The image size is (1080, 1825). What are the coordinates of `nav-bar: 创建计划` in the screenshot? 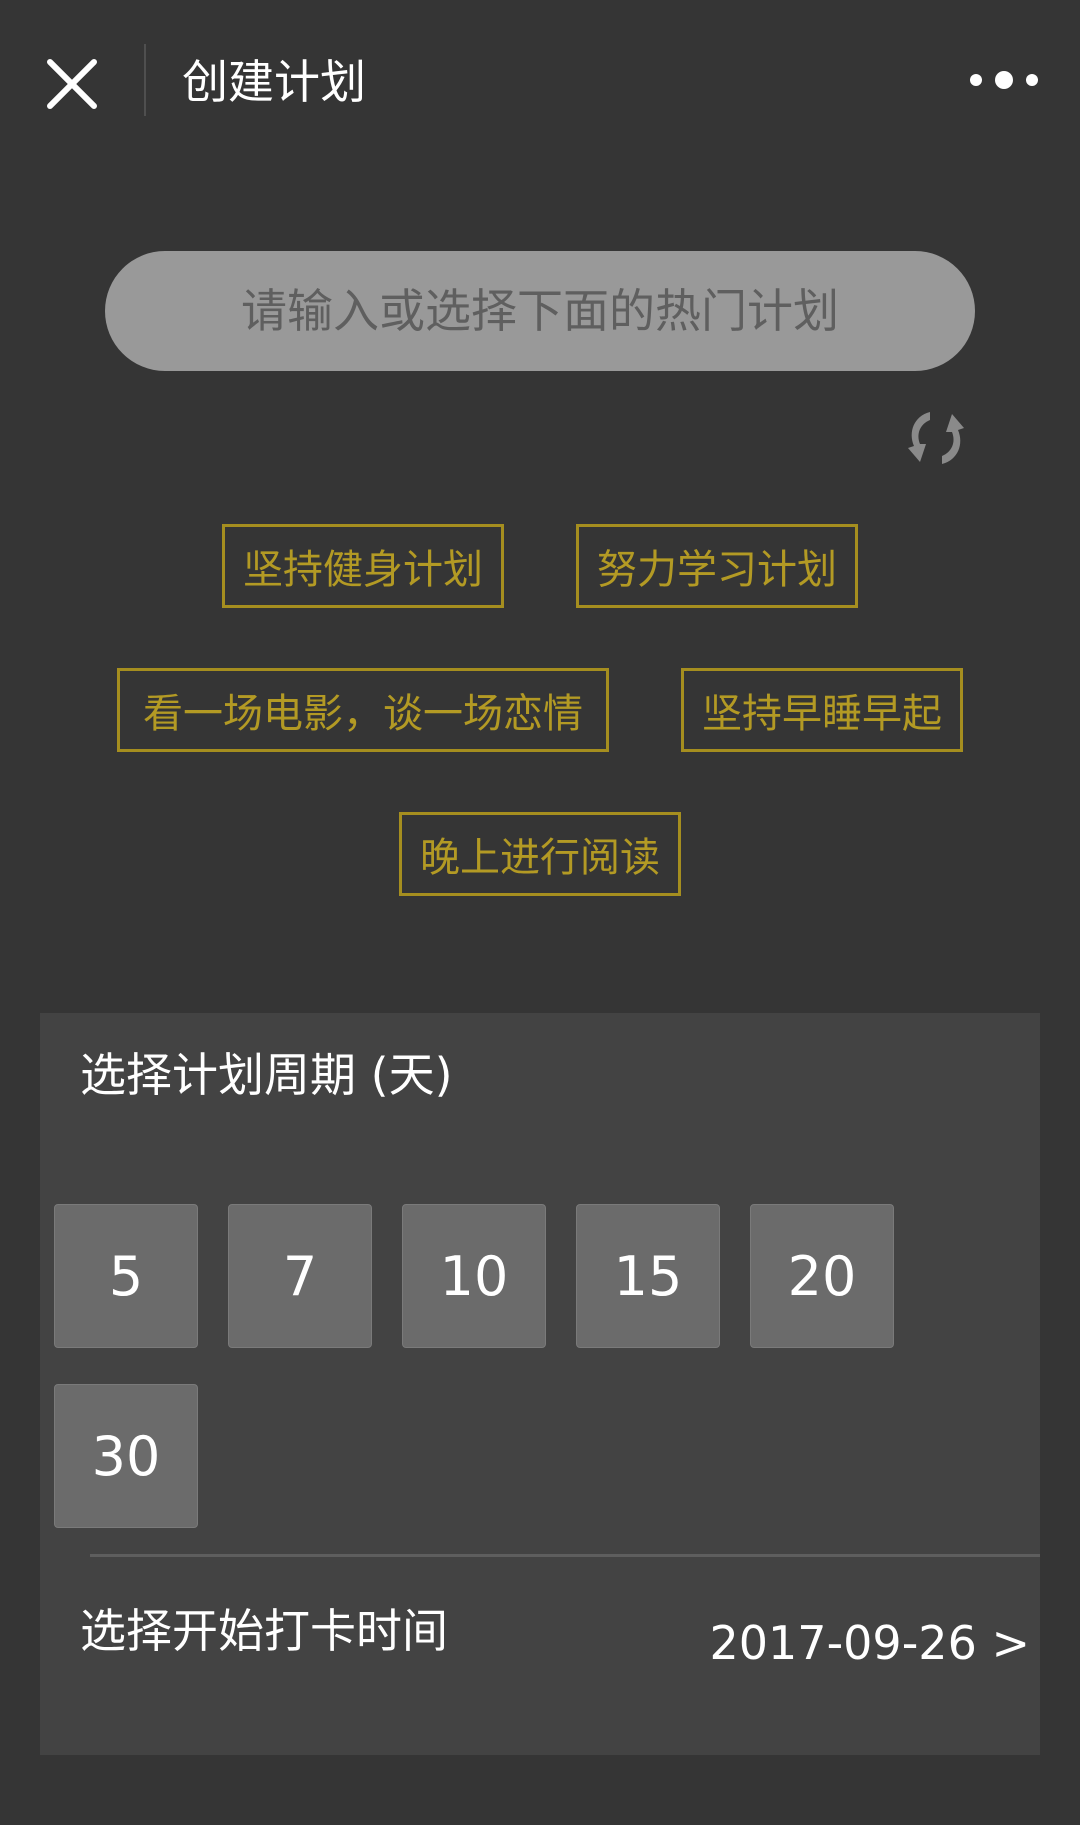 It's located at (540, 80).